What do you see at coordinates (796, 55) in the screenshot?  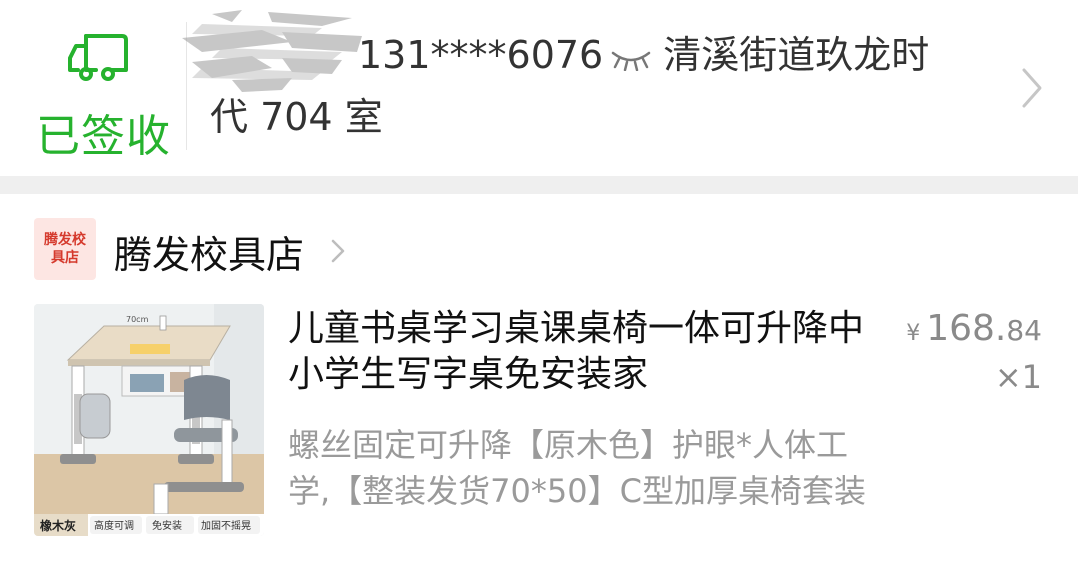 I see `address-line-1: 清溪街道玖龙时` at bounding box center [796, 55].